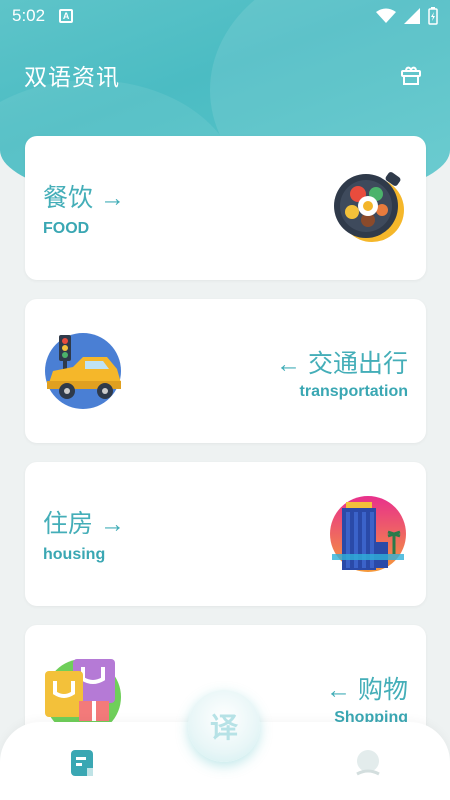 This screenshot has height=800, width=450. I want to click on gift-icon, so click(411, 75).